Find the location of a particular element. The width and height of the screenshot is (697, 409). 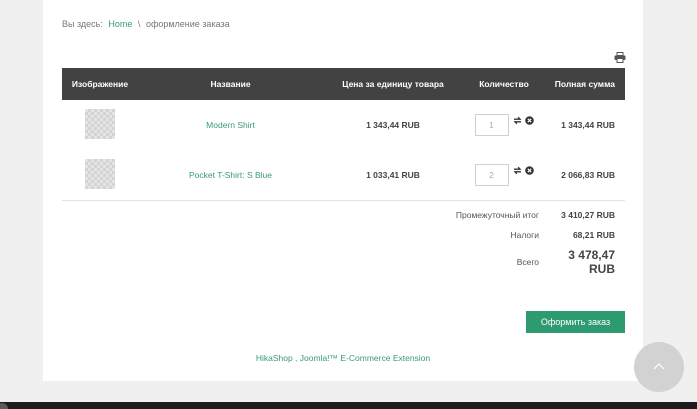

line-total: 2 066,83 RUB is located at coordinates (588, 175).